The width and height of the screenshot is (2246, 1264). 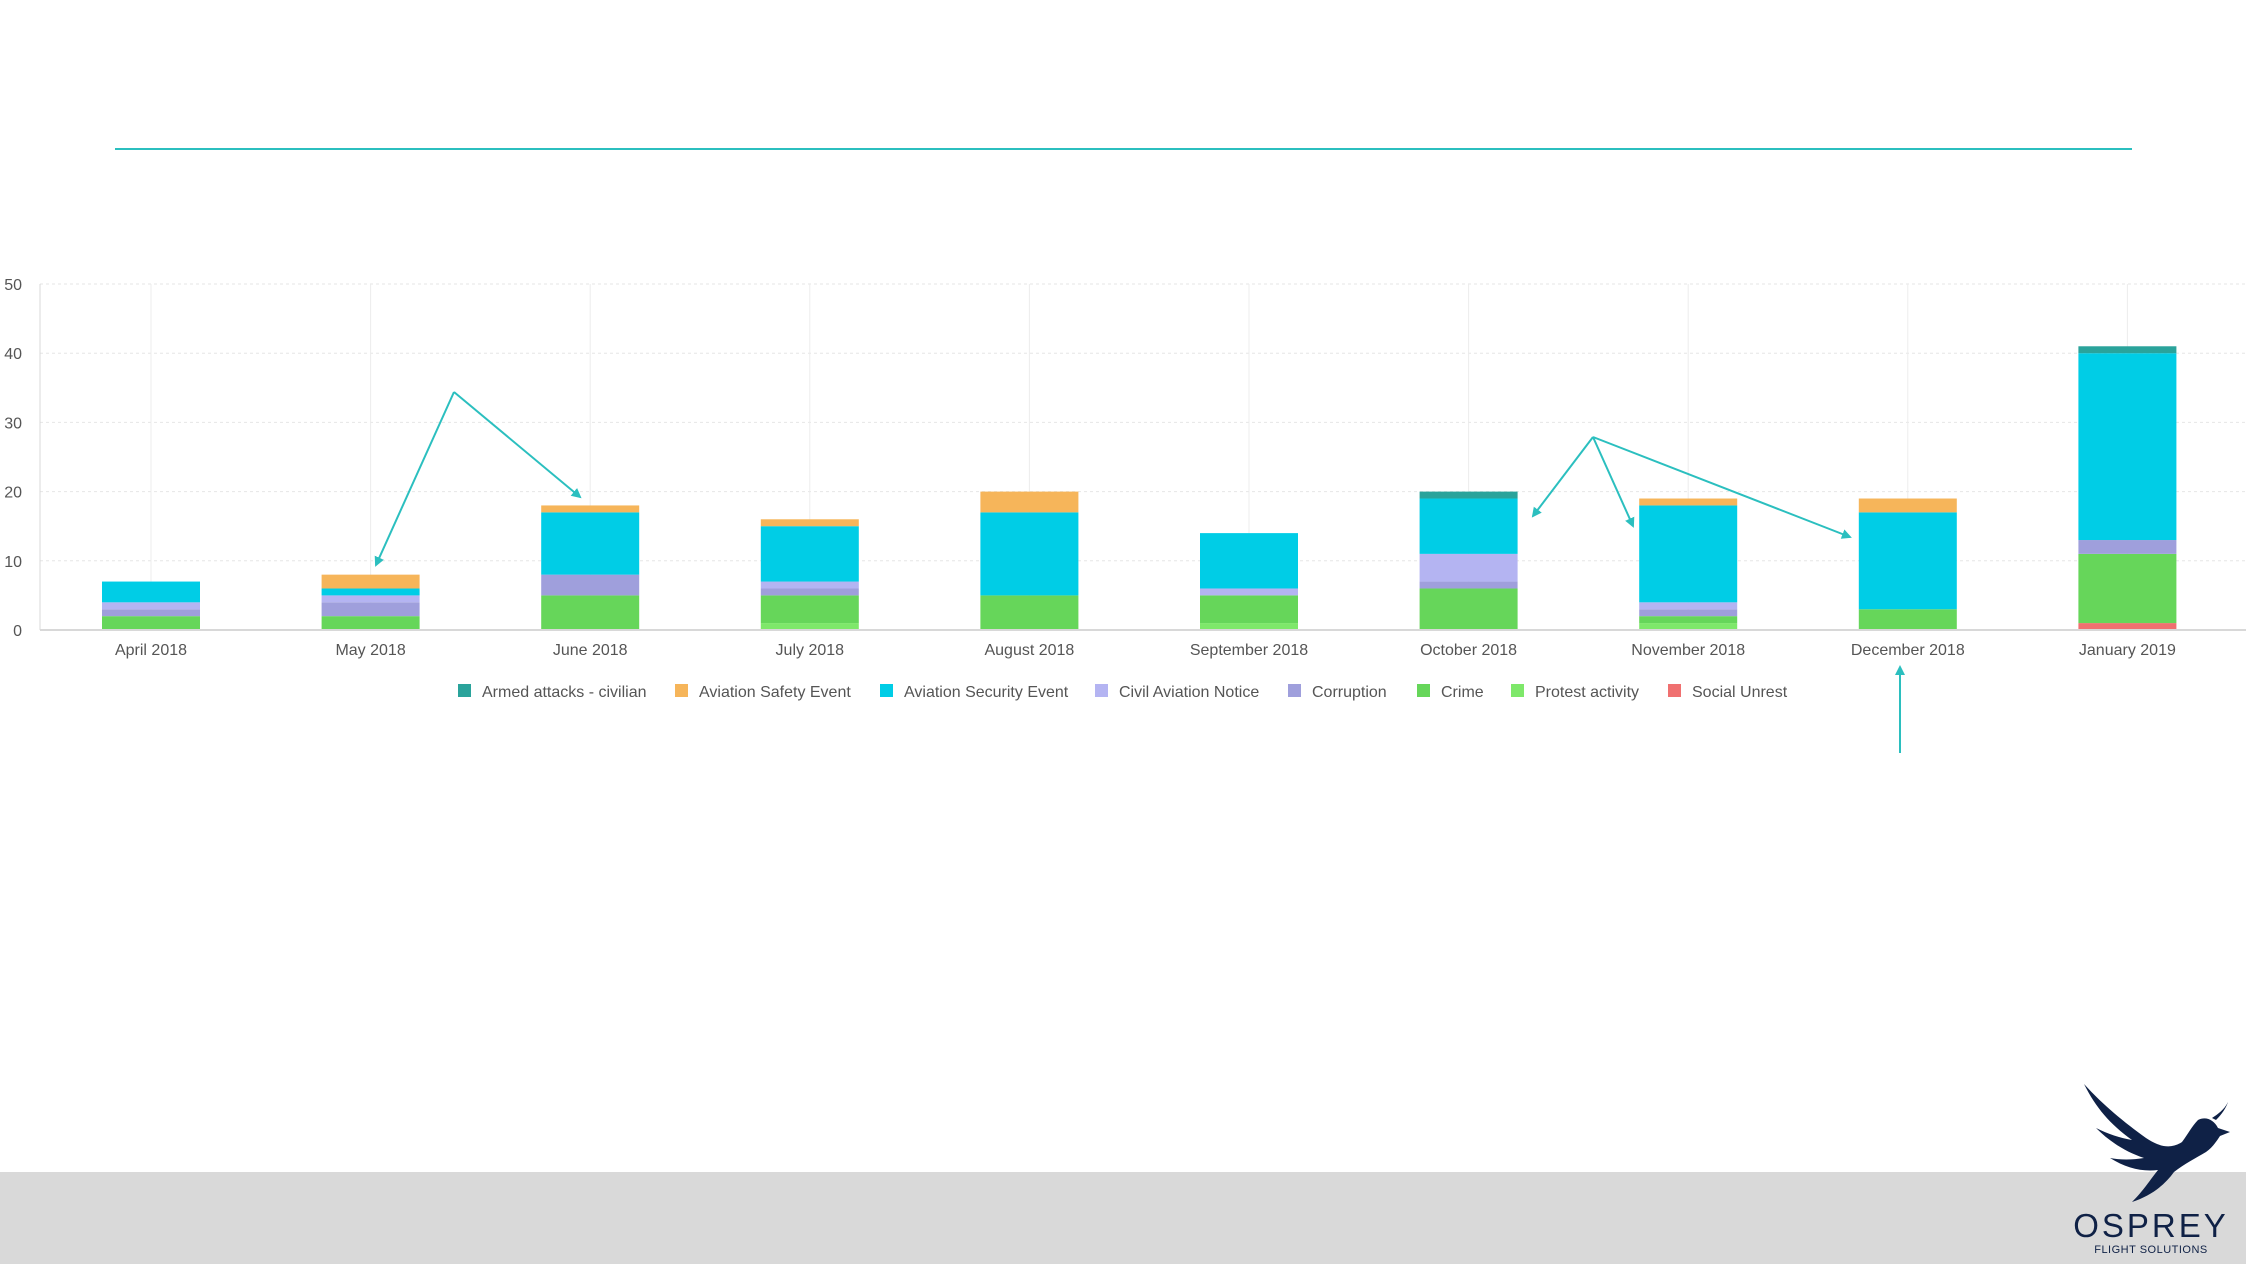 I want to click on osprey-bird-icon, so click(x=2157, y=1143).